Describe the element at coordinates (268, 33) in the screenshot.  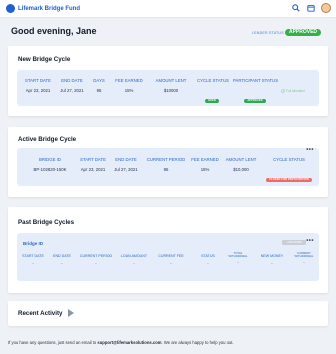
I see `lender-status-label: LENDER STATUS` at that location.